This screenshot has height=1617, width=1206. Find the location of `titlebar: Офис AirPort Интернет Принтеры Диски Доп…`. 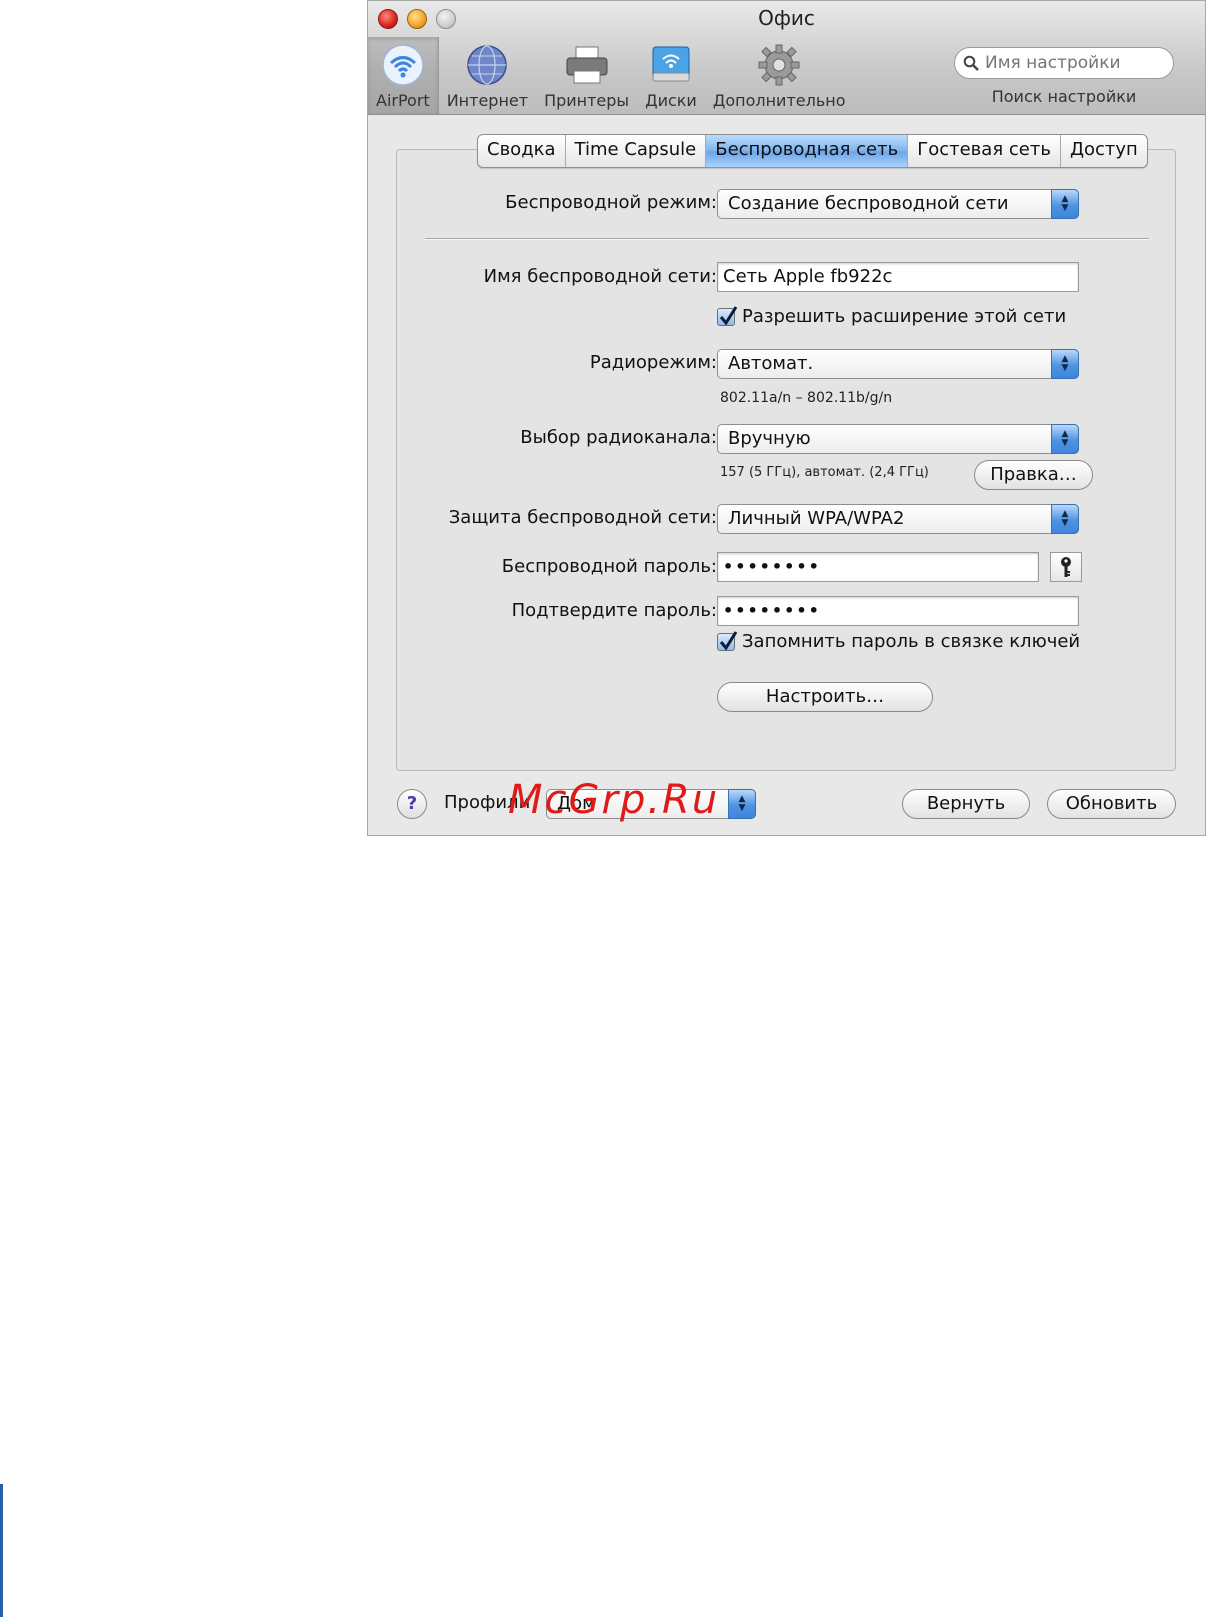

titlebar: Офис AirPort Интернет Принтеры Диски Доп… is located at coordinates (786, 58).